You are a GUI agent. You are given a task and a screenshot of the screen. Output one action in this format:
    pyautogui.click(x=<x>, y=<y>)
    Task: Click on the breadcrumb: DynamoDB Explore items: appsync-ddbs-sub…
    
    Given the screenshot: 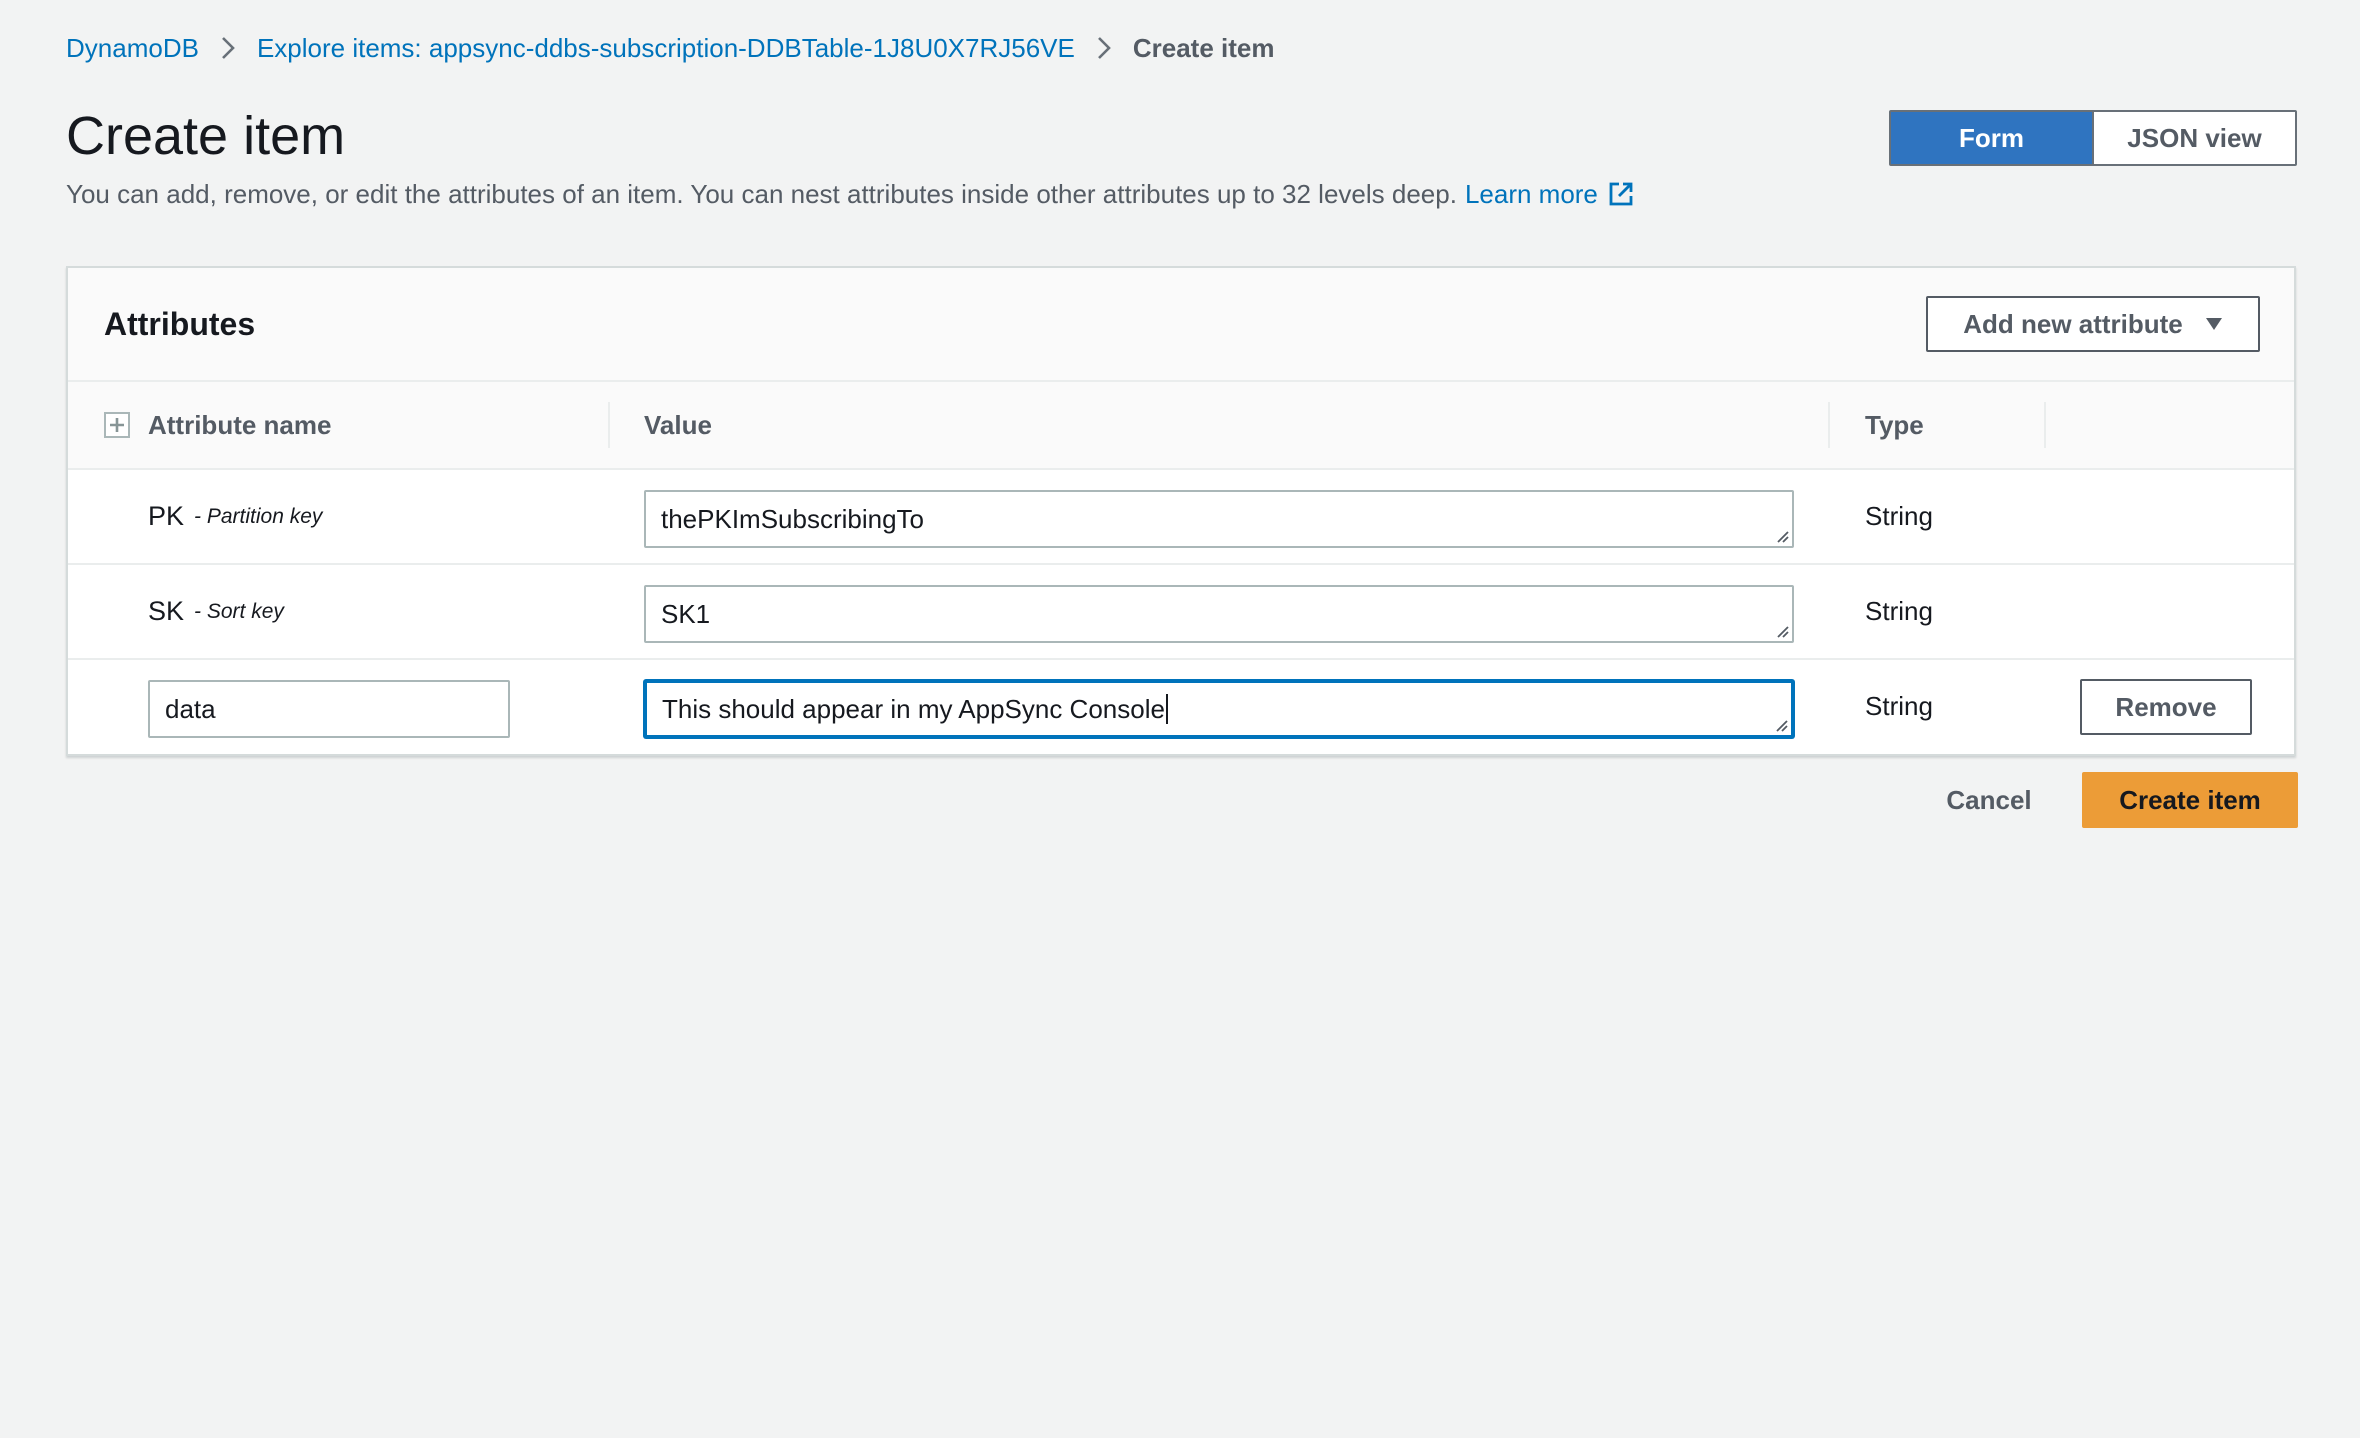 What is the action you would take?
    pyautogui.click(x=670, y=48)
    